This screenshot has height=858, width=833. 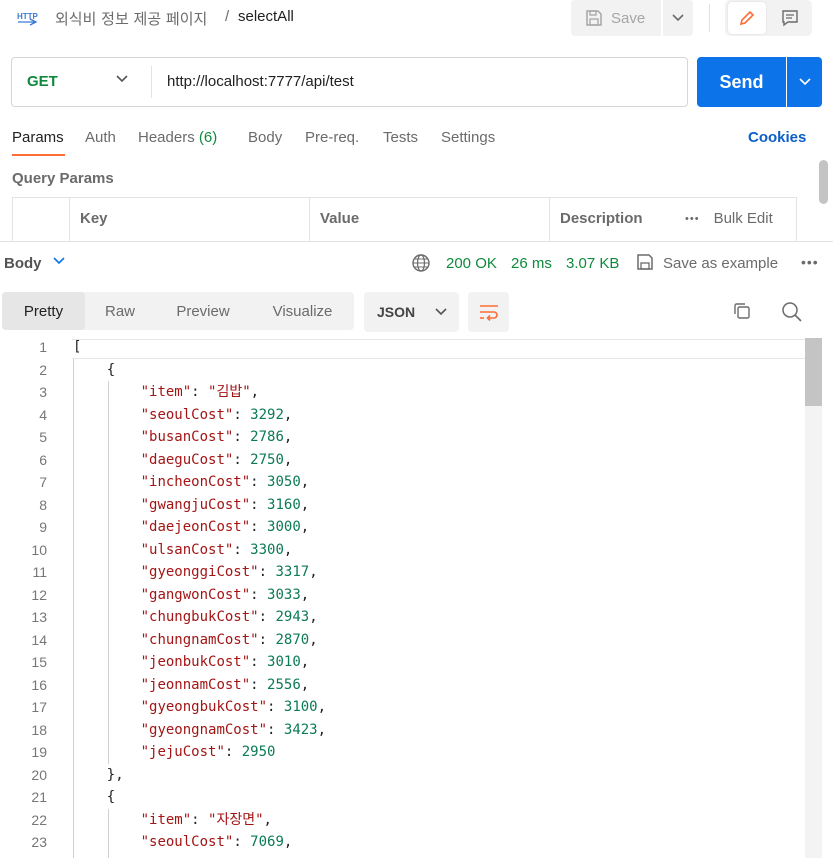 I want to click on code-line: 23 "seoulCost": 7069,, so click(x=411, y=842).